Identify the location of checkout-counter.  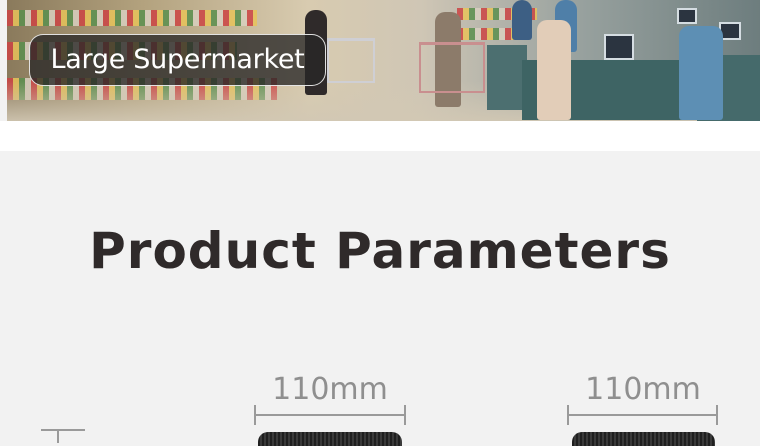
(507, 77).